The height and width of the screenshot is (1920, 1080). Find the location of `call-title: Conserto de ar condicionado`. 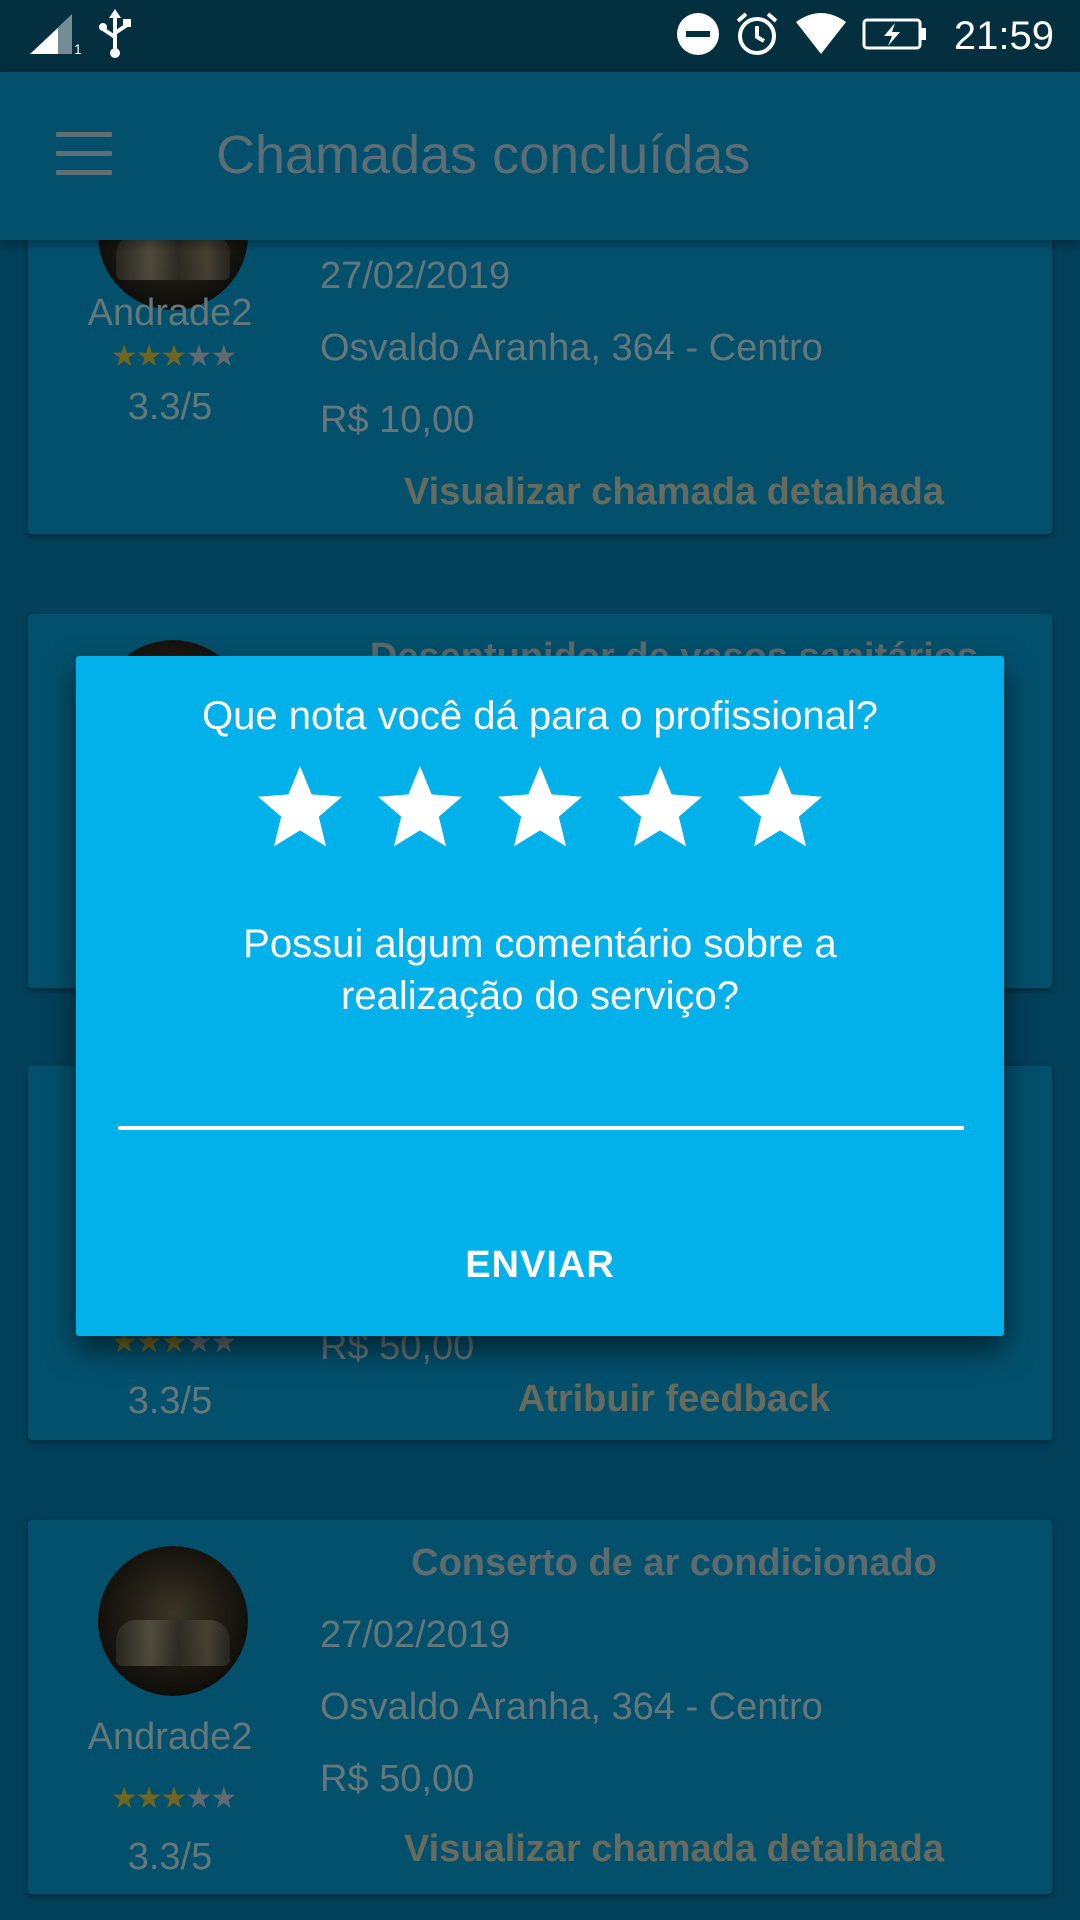

call-title: Conserto de ar condicionado is located at coordinates (674, 1563).